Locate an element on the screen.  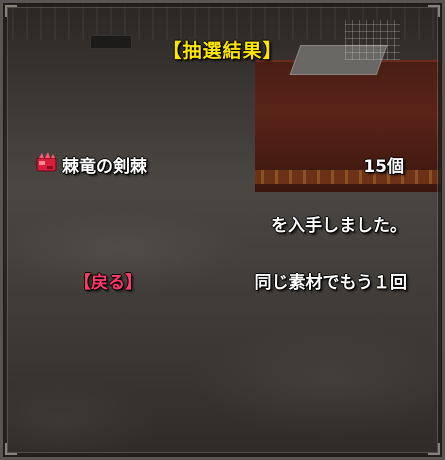
back-button: 【戻る】 is located at coordinates (108, 280).